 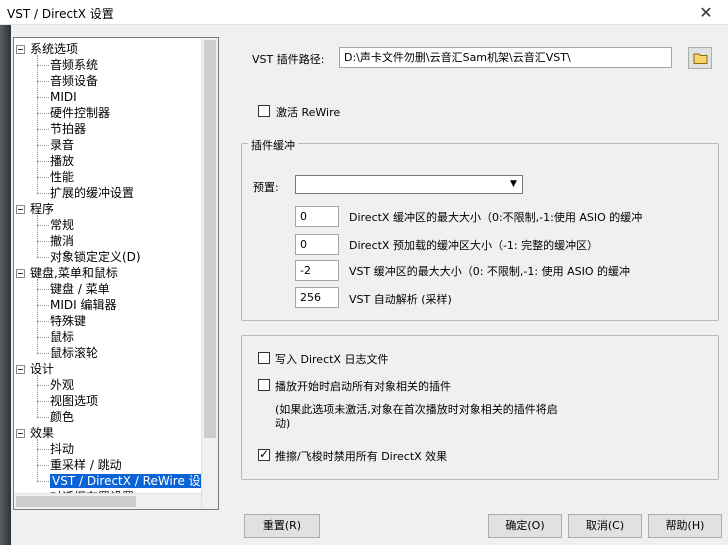 I want to click on tree-item: 视图选项, so click(x=74, y=401).